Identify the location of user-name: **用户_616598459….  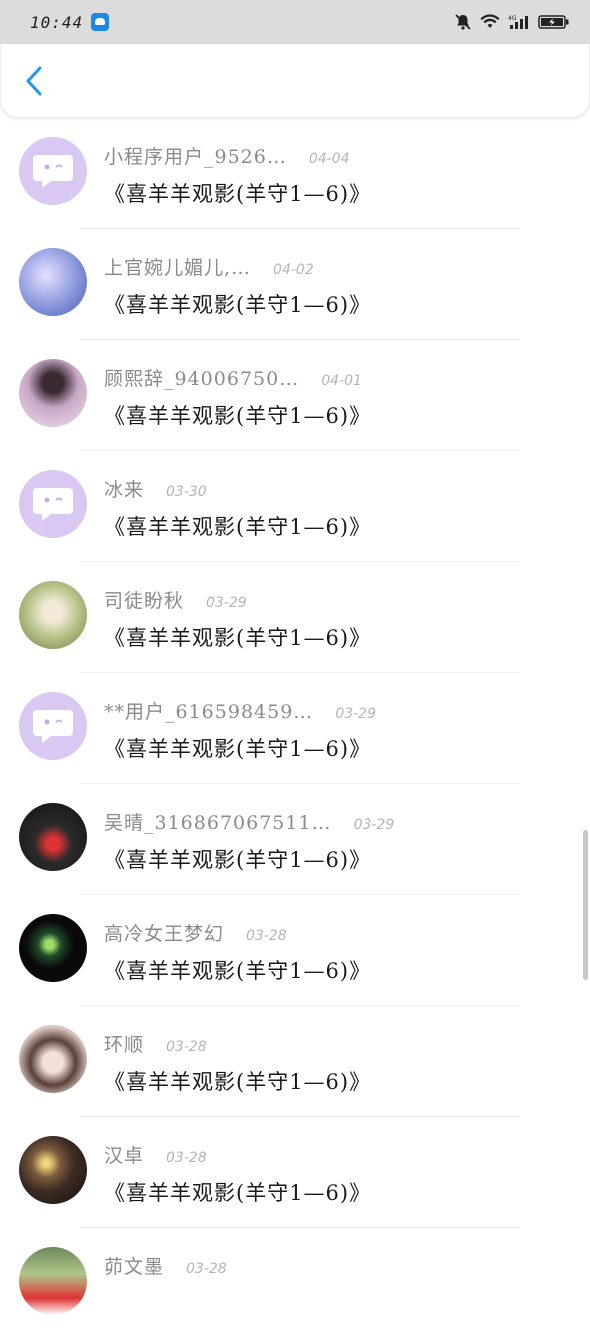
(209, 712).